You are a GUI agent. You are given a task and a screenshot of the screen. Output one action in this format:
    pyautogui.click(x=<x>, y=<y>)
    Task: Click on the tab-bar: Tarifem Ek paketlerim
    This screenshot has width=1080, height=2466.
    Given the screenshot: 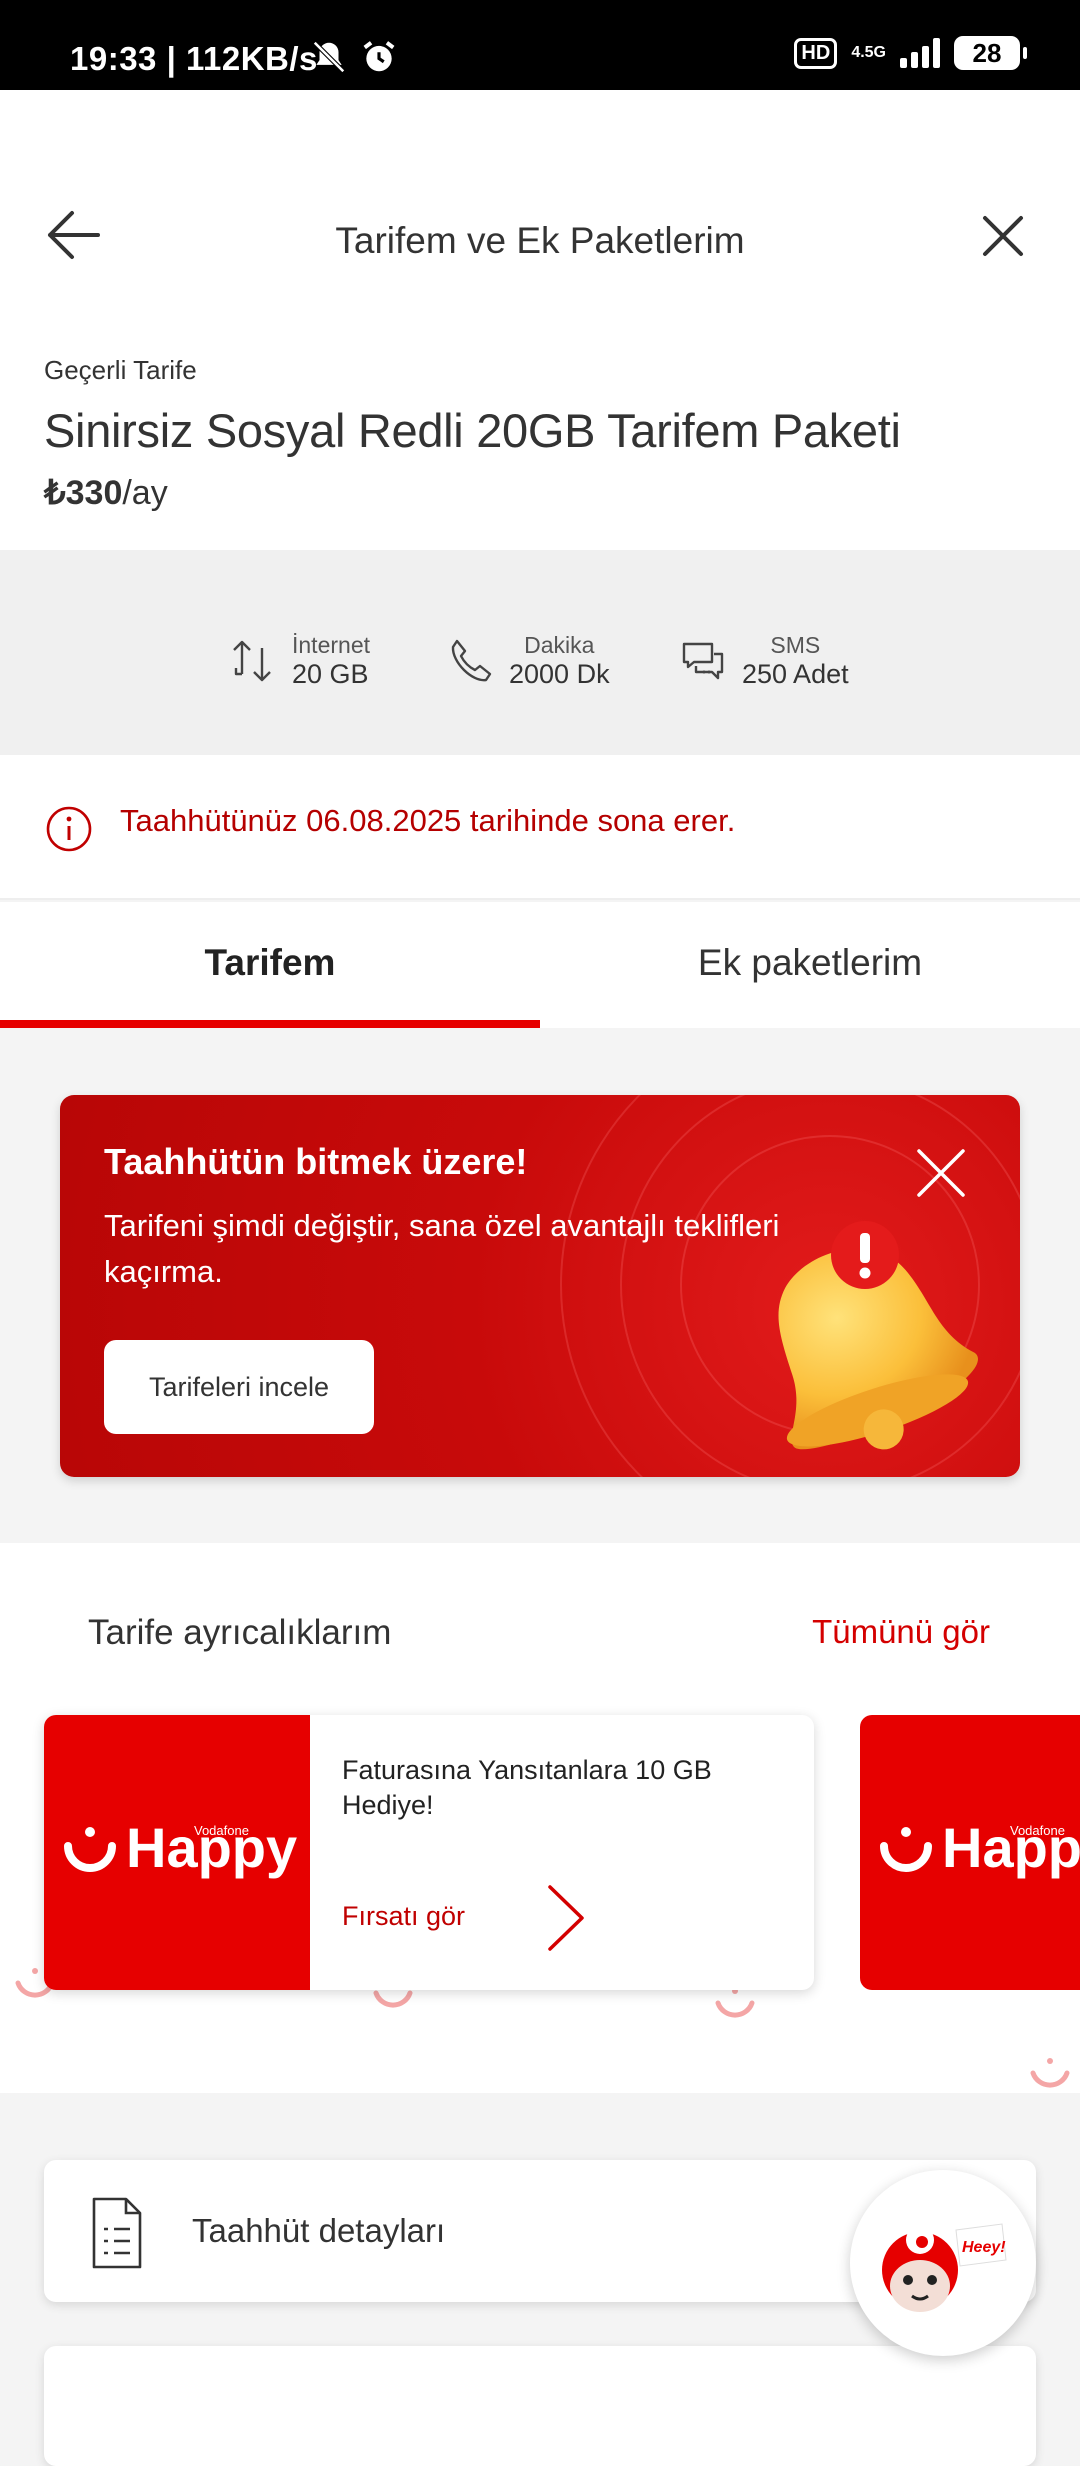 What is the action you would take?
    pyautogui.click(x=540, y=965)
    